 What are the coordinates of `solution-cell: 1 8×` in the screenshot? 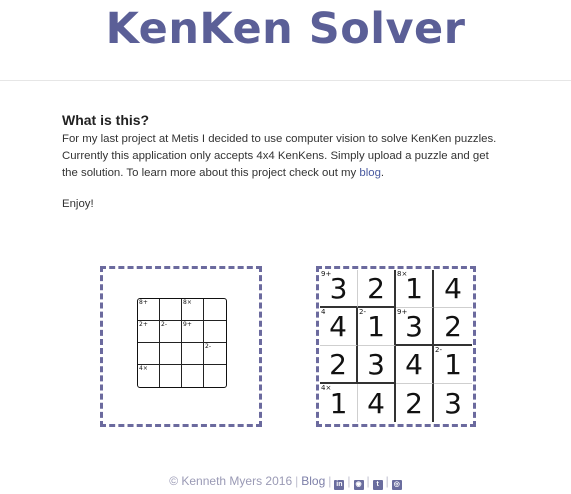 It's located at (415, 289).